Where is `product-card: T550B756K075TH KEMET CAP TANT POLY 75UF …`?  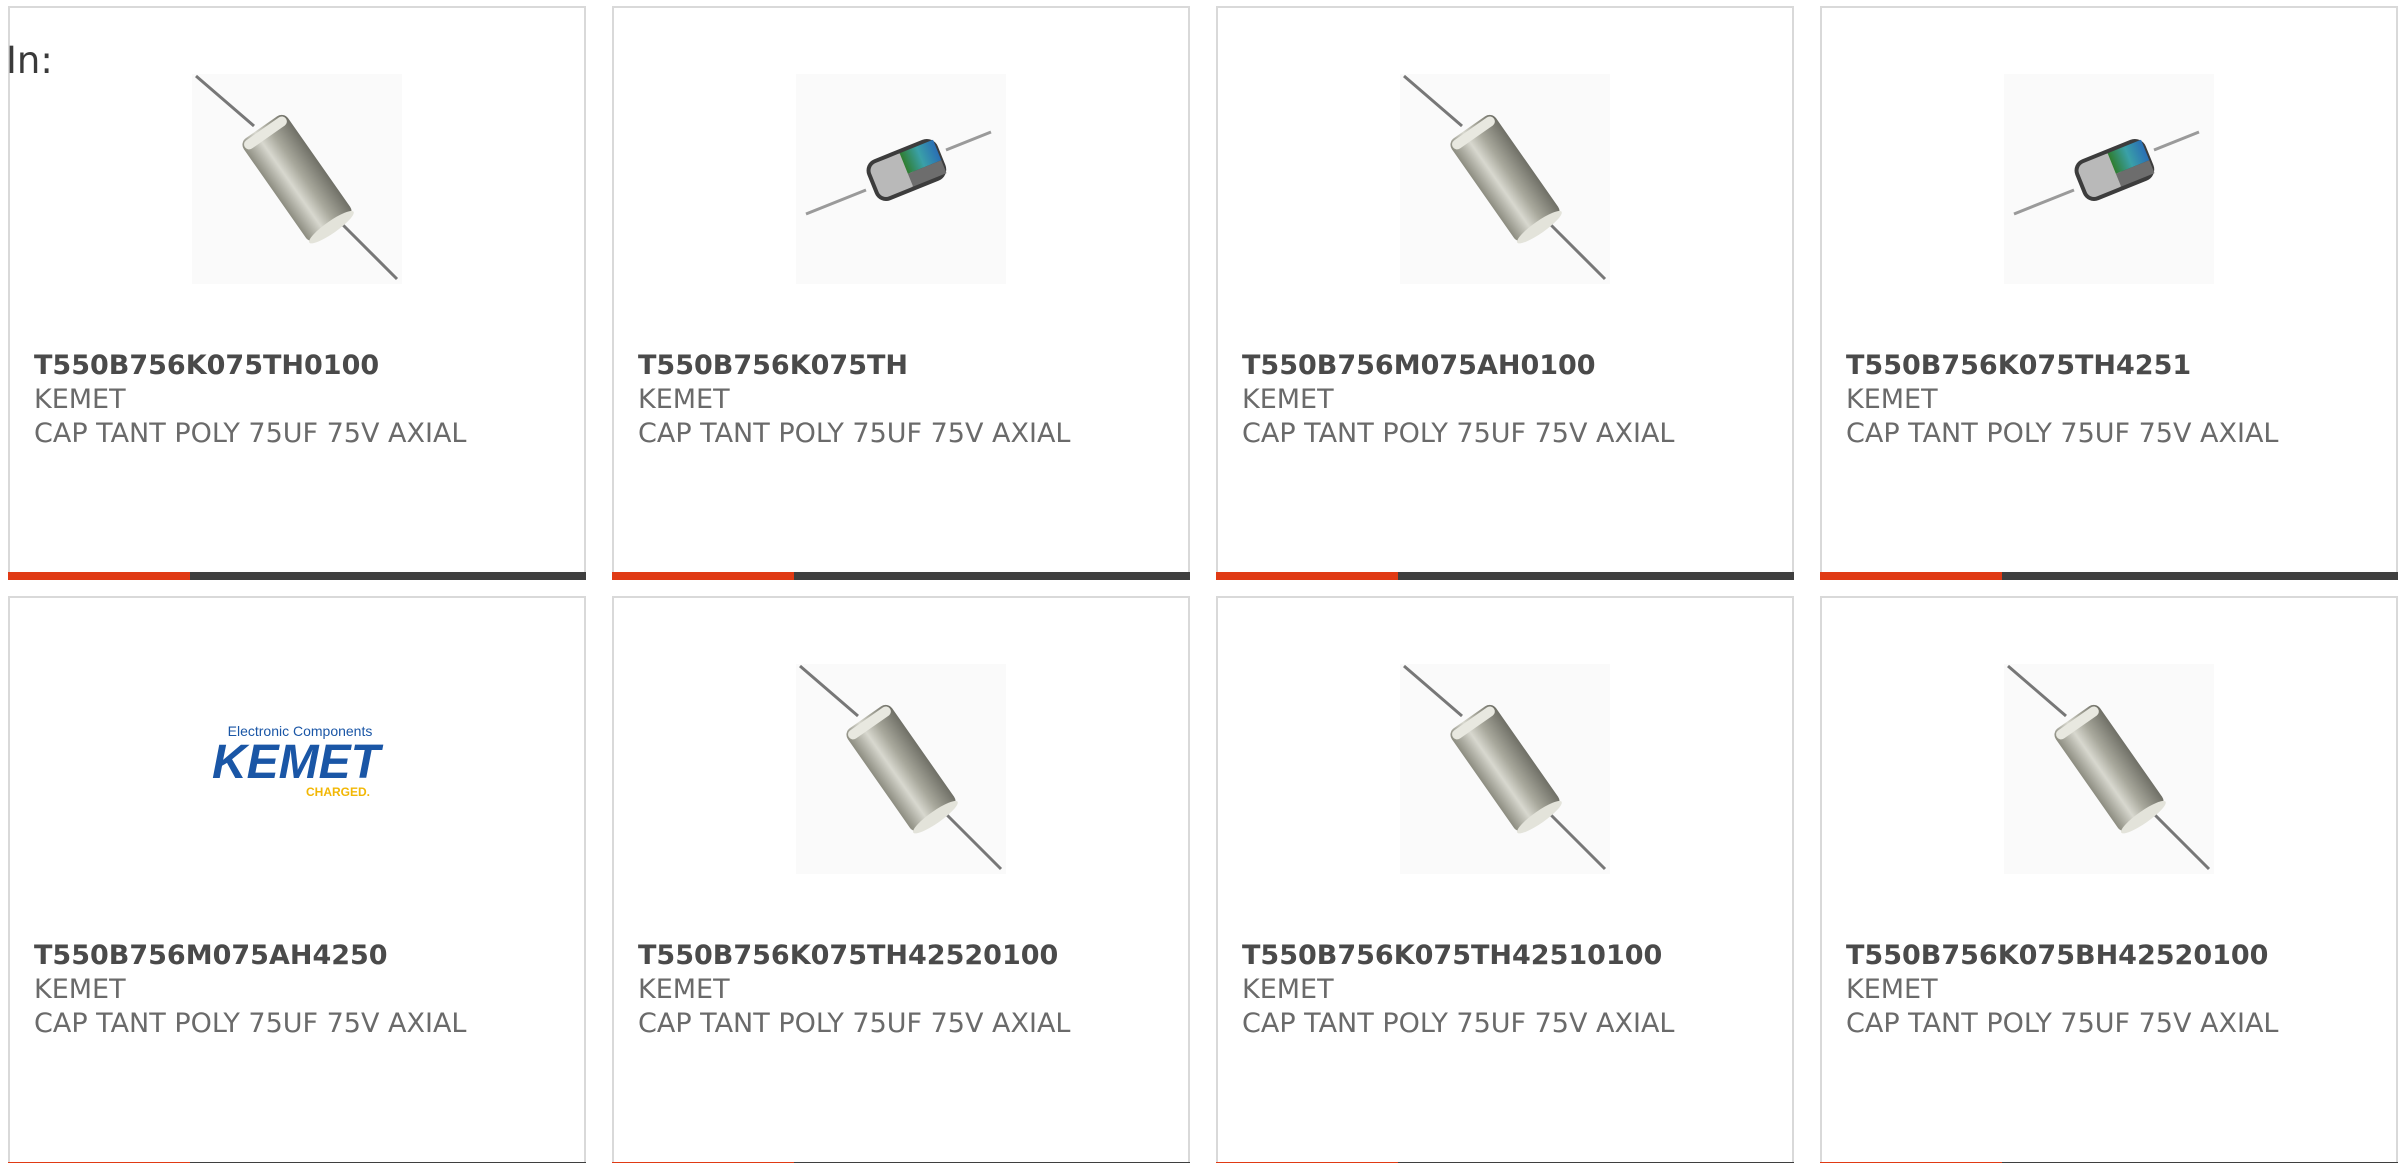
product-card: T550B756K075TH KEMET CAP TANT POLY 75UF … is located at coordinates (901, 293).